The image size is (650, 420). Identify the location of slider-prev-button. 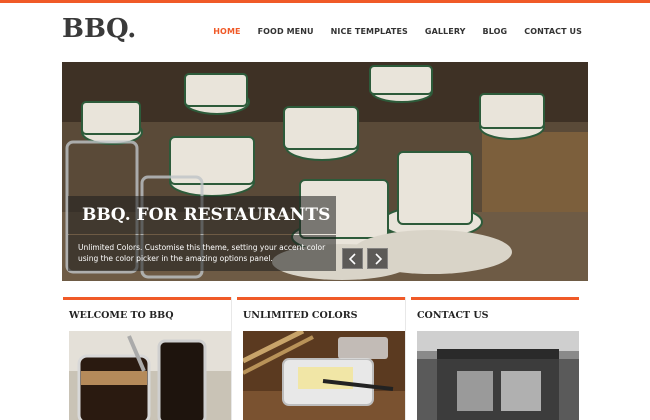
(352, 258).